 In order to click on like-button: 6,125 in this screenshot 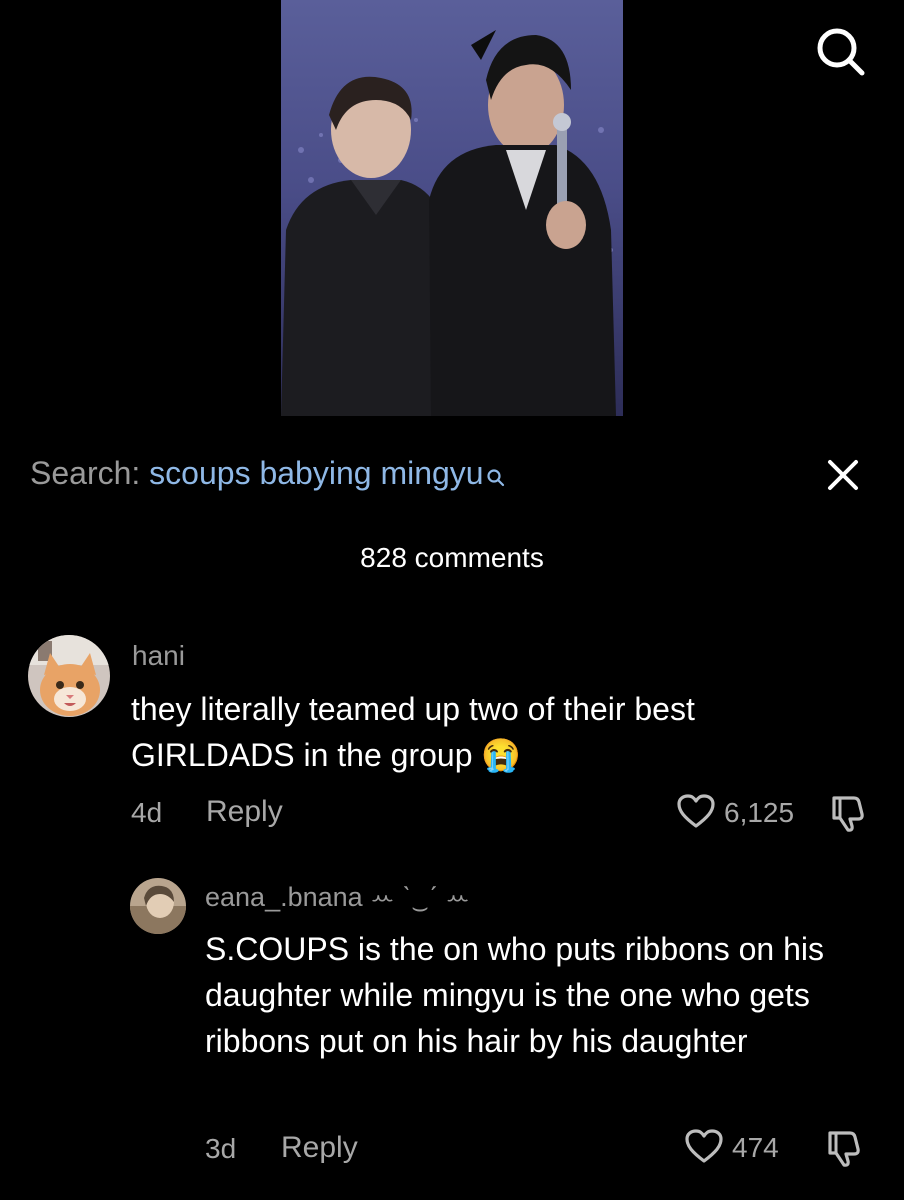, I will do `click(735, 813)`.